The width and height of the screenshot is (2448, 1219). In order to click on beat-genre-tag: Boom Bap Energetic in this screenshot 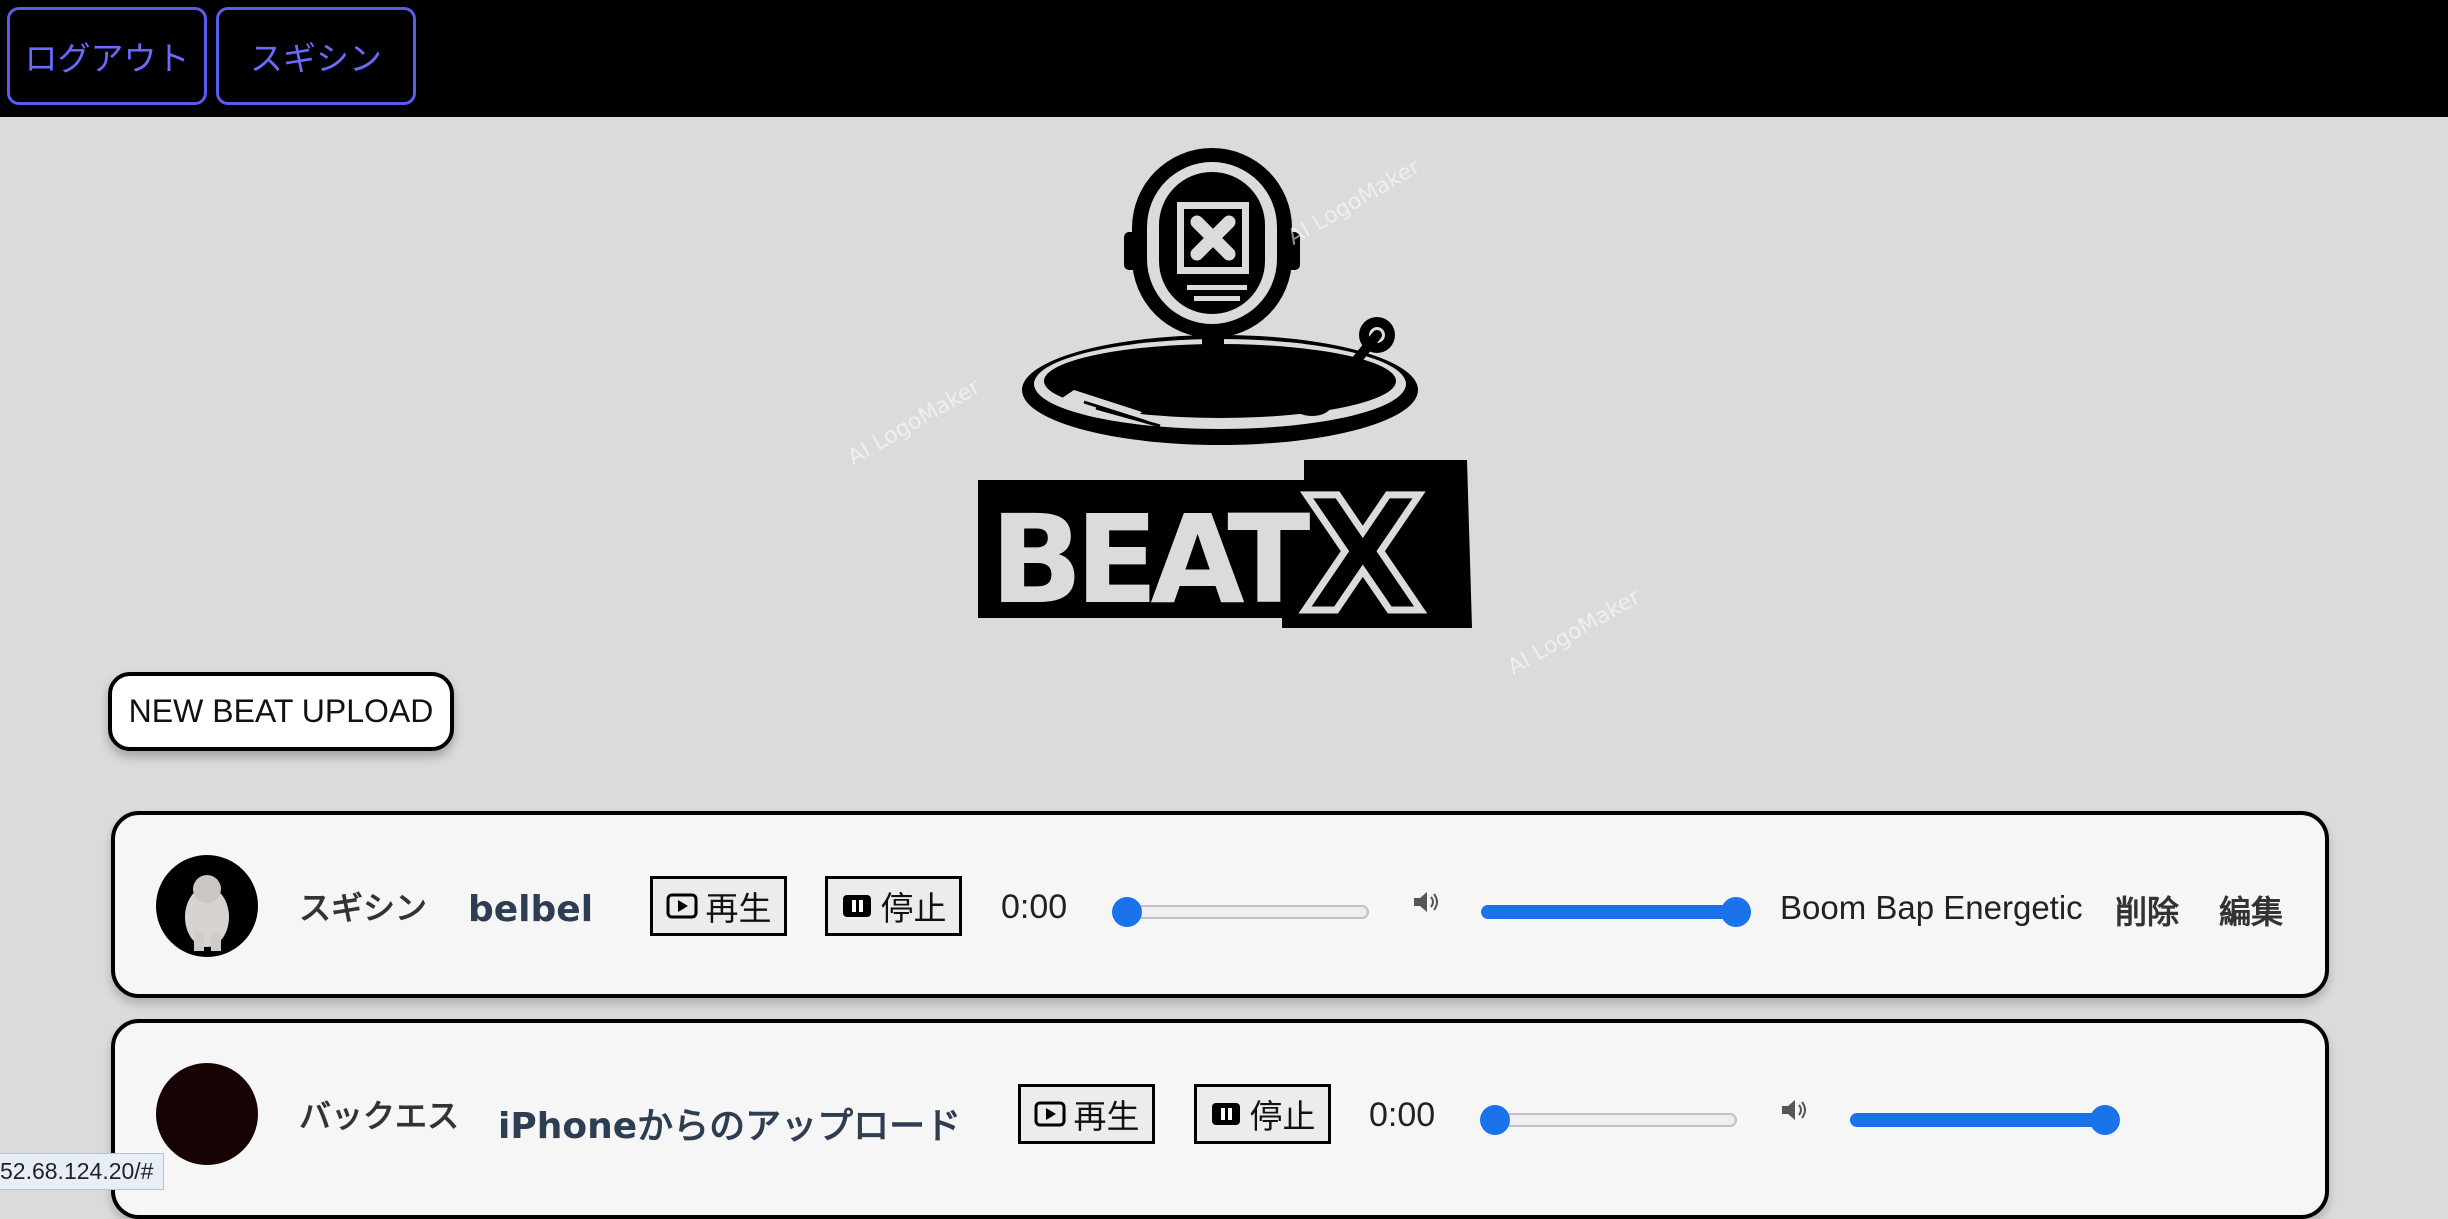, I will do `click(1931, 907)`.